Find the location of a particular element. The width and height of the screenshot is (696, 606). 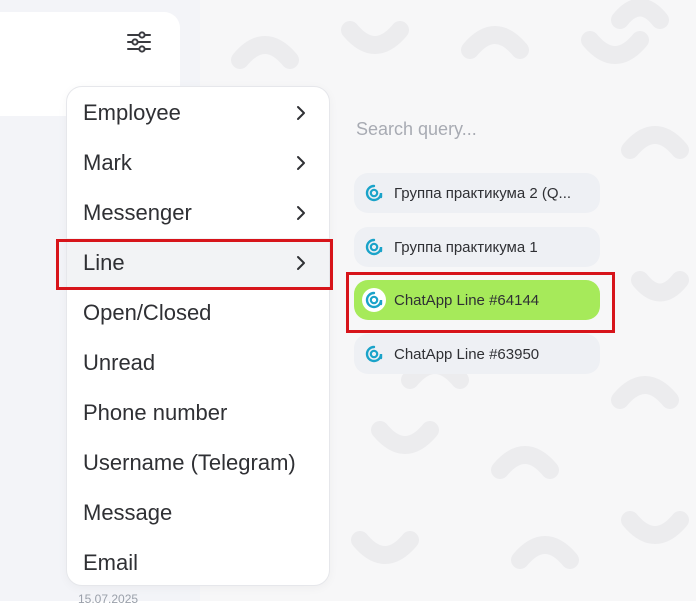

line-chip-label: Группа практикума 1 is located at coordinates (466, 247).